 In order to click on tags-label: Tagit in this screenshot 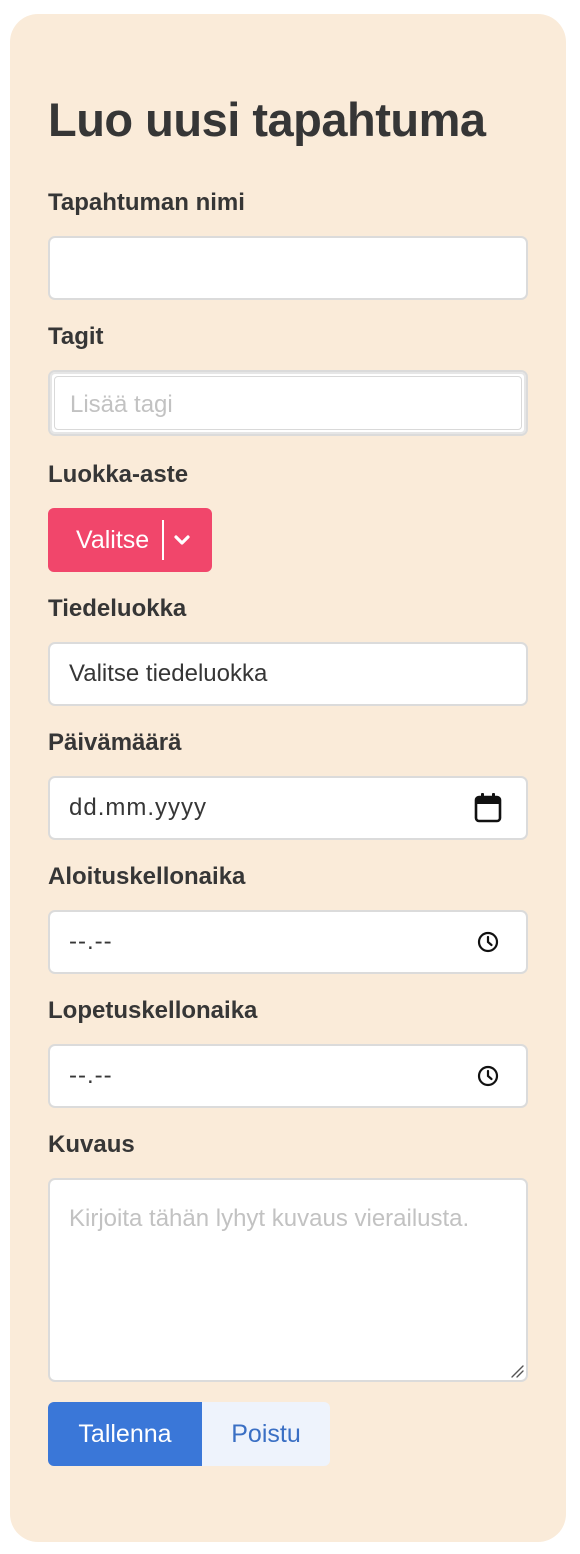, I will do `click(76, 336)`.